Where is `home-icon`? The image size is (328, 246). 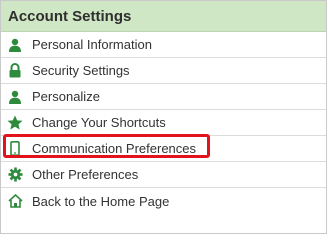
home-icon is located at coordinates (15, 201).